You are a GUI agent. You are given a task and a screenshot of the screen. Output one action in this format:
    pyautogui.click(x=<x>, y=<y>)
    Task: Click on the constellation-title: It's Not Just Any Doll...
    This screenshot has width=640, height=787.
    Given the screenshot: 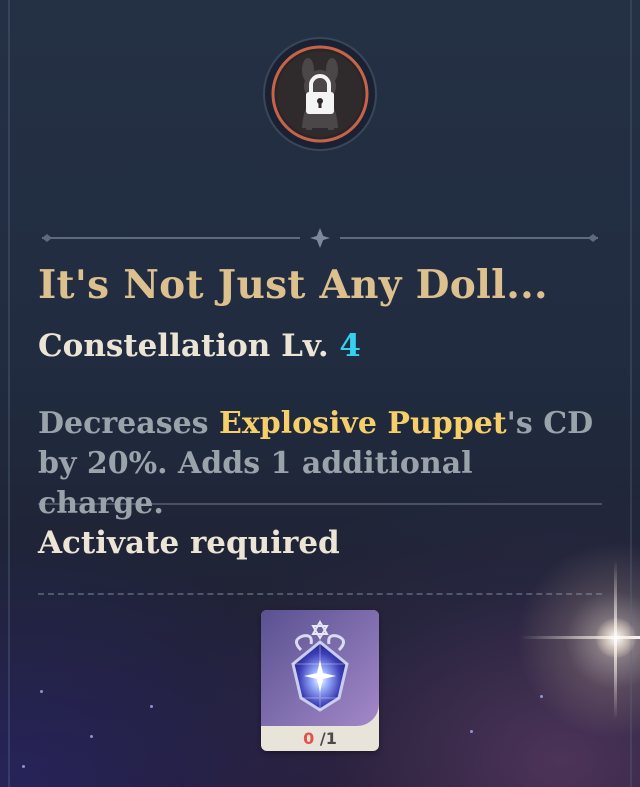 What is the action you would take?
    pyautogui.click(x=293, y=285)
    